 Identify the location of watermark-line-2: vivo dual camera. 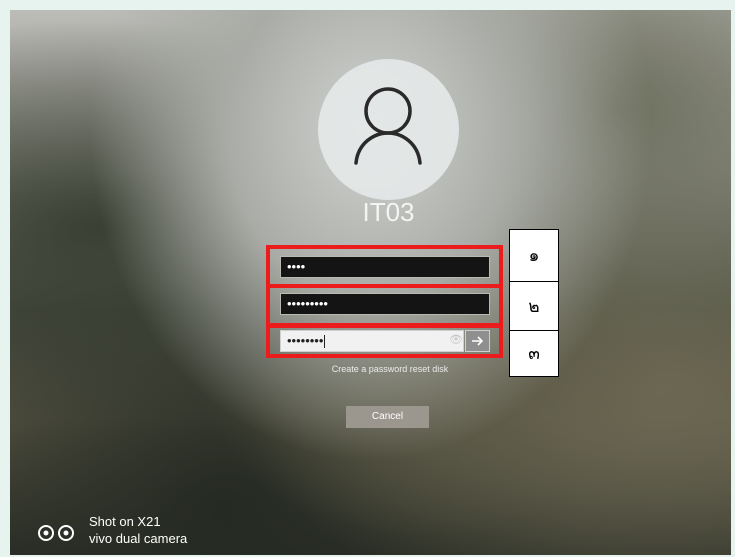
(138, 538).